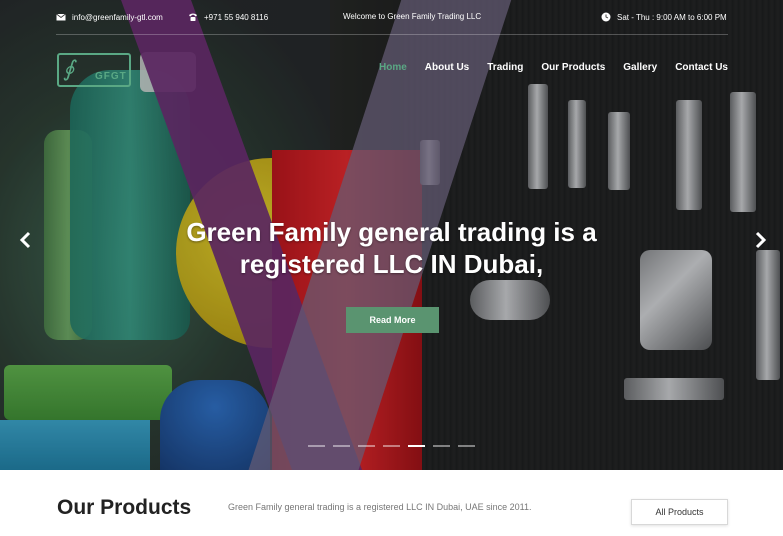 The image size is (783, 536). I want to click on nav-item-trading: Trading, so click(505, 67).